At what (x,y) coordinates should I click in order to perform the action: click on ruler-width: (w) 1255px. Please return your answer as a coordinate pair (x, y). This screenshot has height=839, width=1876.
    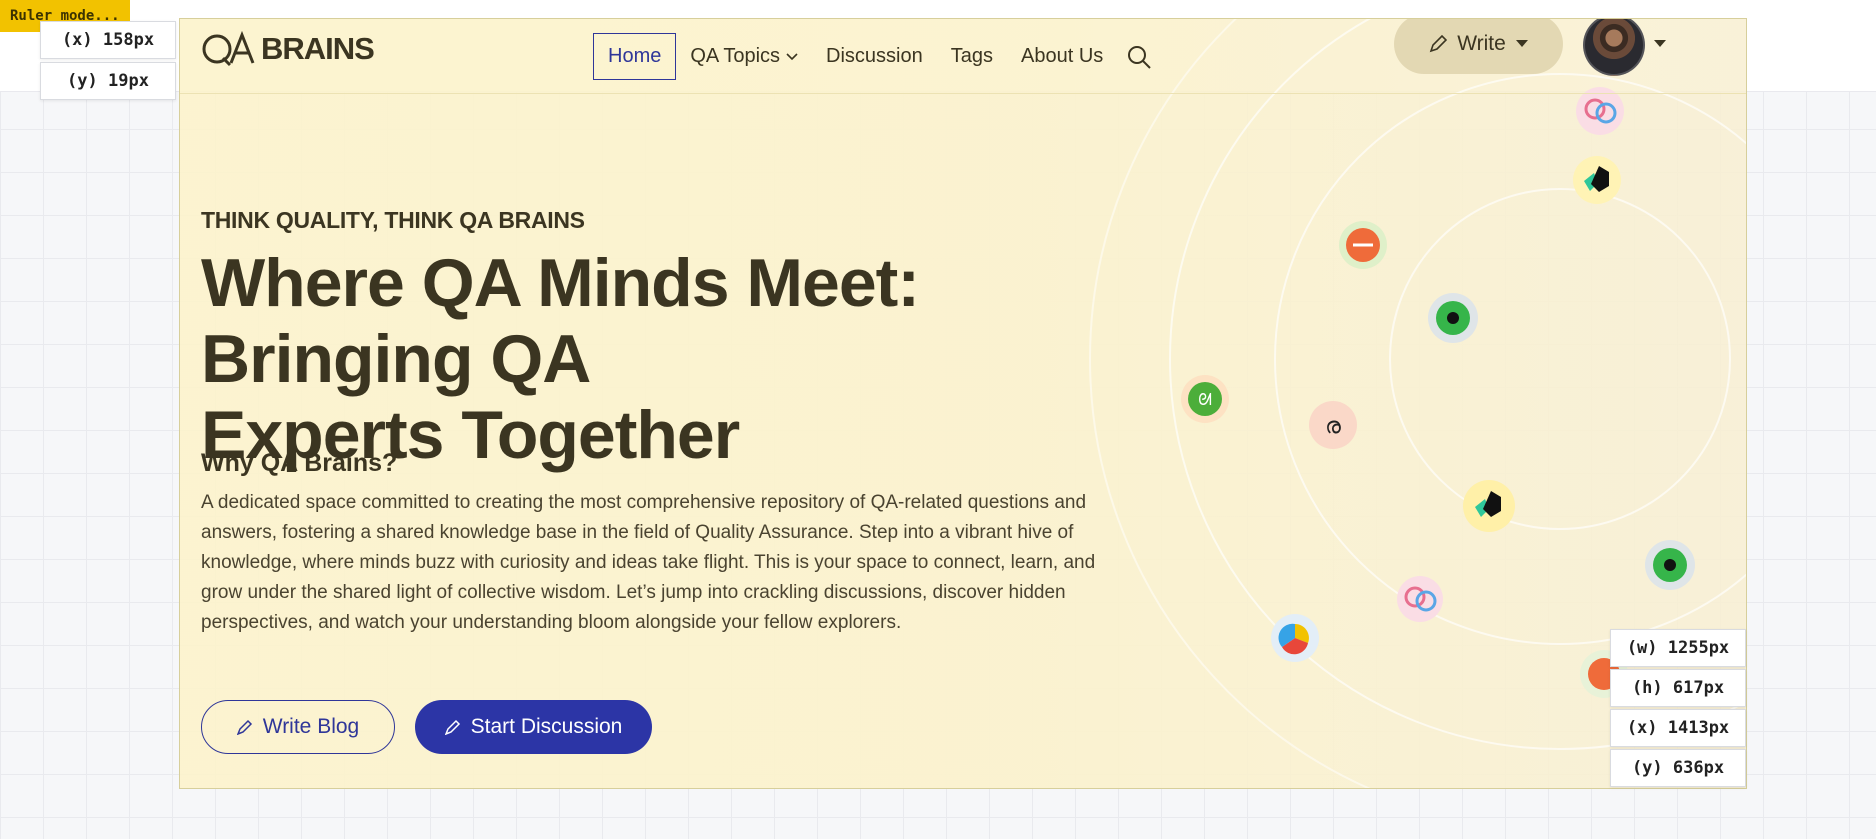
    Looking at the image, I should click on (1678, 648).